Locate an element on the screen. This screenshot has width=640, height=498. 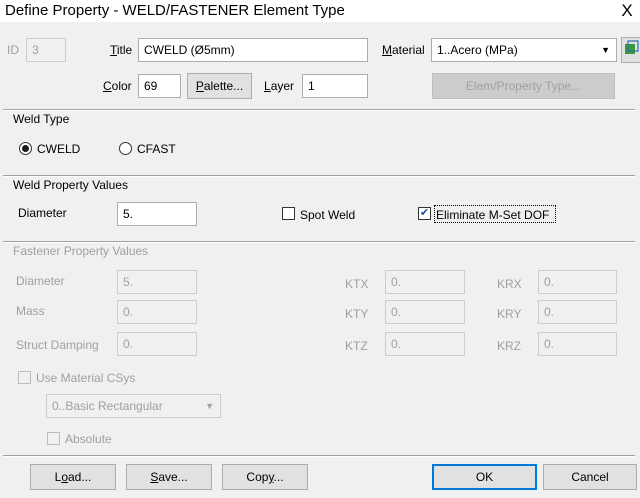
fastener-diameter-input: 5. is located at coordinates (157, 282).